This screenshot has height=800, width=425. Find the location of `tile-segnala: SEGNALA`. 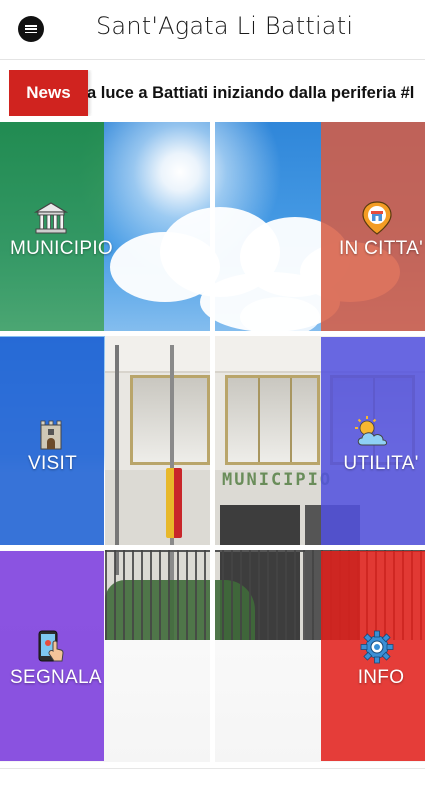

tile-segnala: SEGNALA is located at coordinates (105, 656).